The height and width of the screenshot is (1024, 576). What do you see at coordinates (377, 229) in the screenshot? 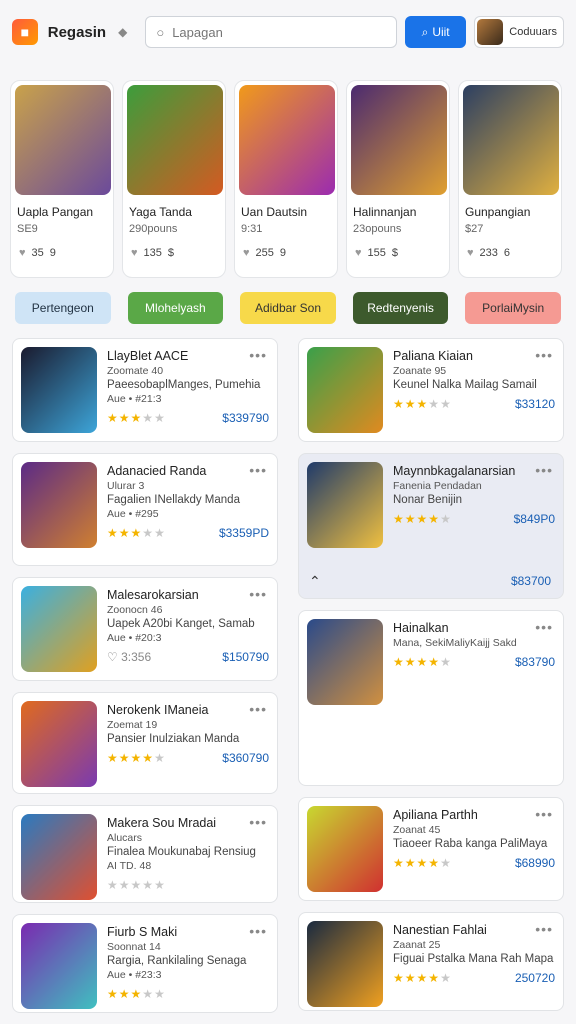
I see `featured-subtitle: 23opouns` at bounding box center [377, 229].